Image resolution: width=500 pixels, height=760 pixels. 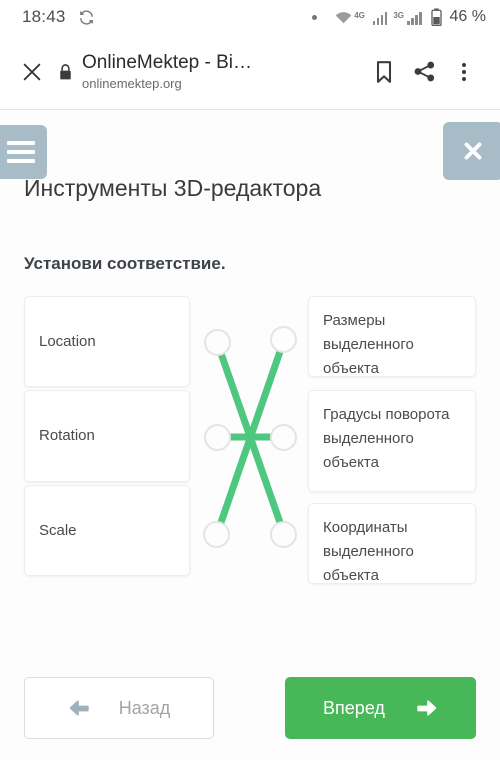 What do you see at coordinates (464, 72) in the screenshot?
I see `overflow-menu-icon` at bounding box center [464, 72].